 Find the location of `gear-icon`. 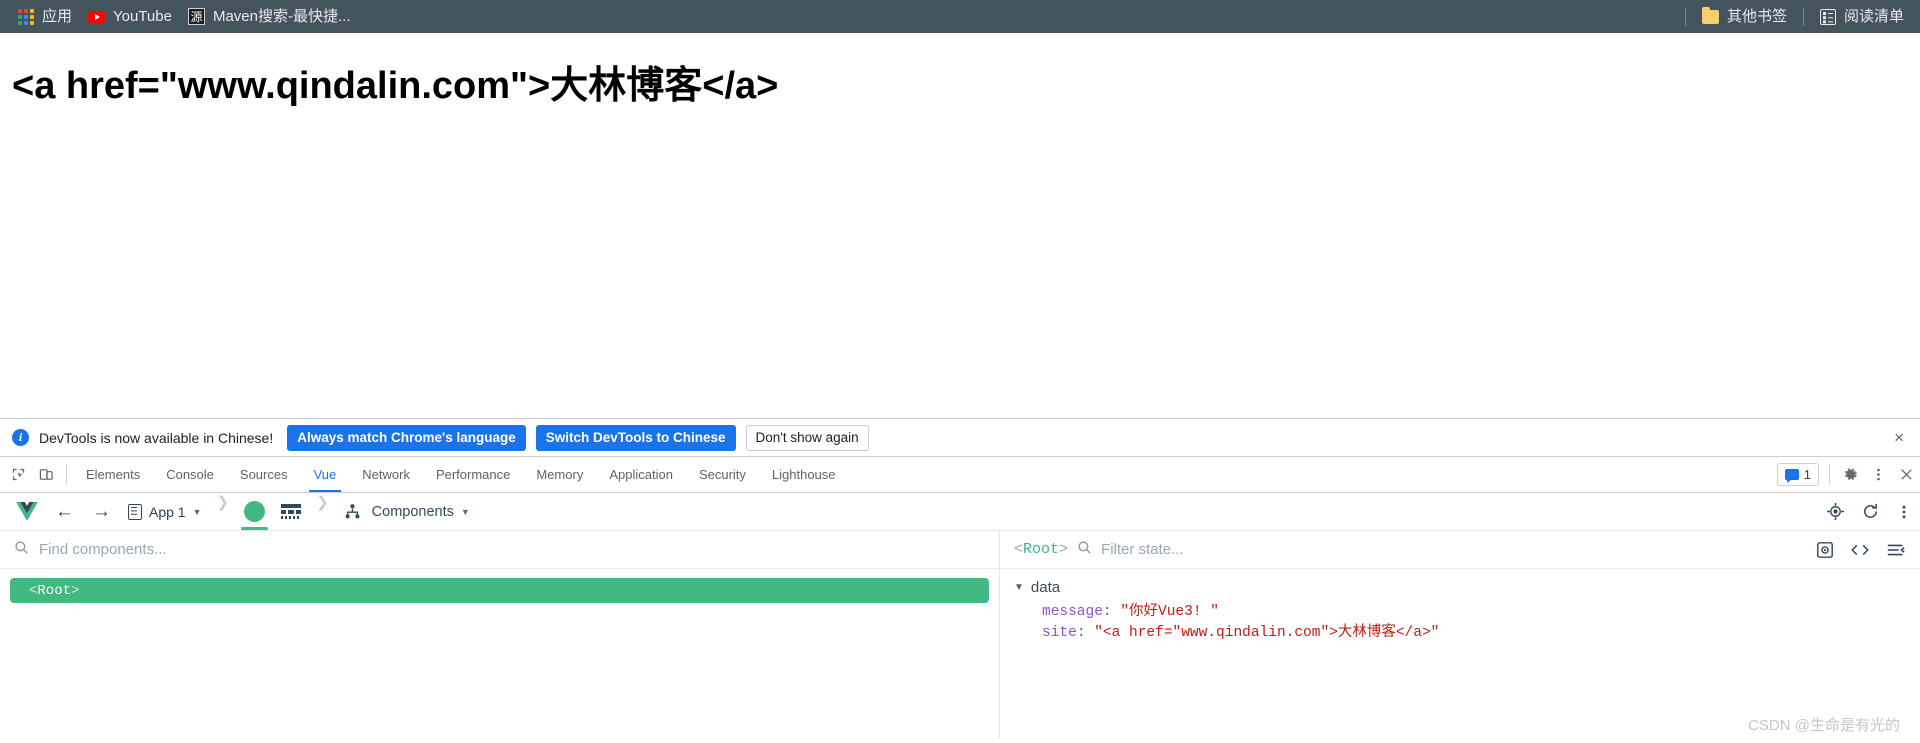

gear-icon is located at coordinates (1850, 474).